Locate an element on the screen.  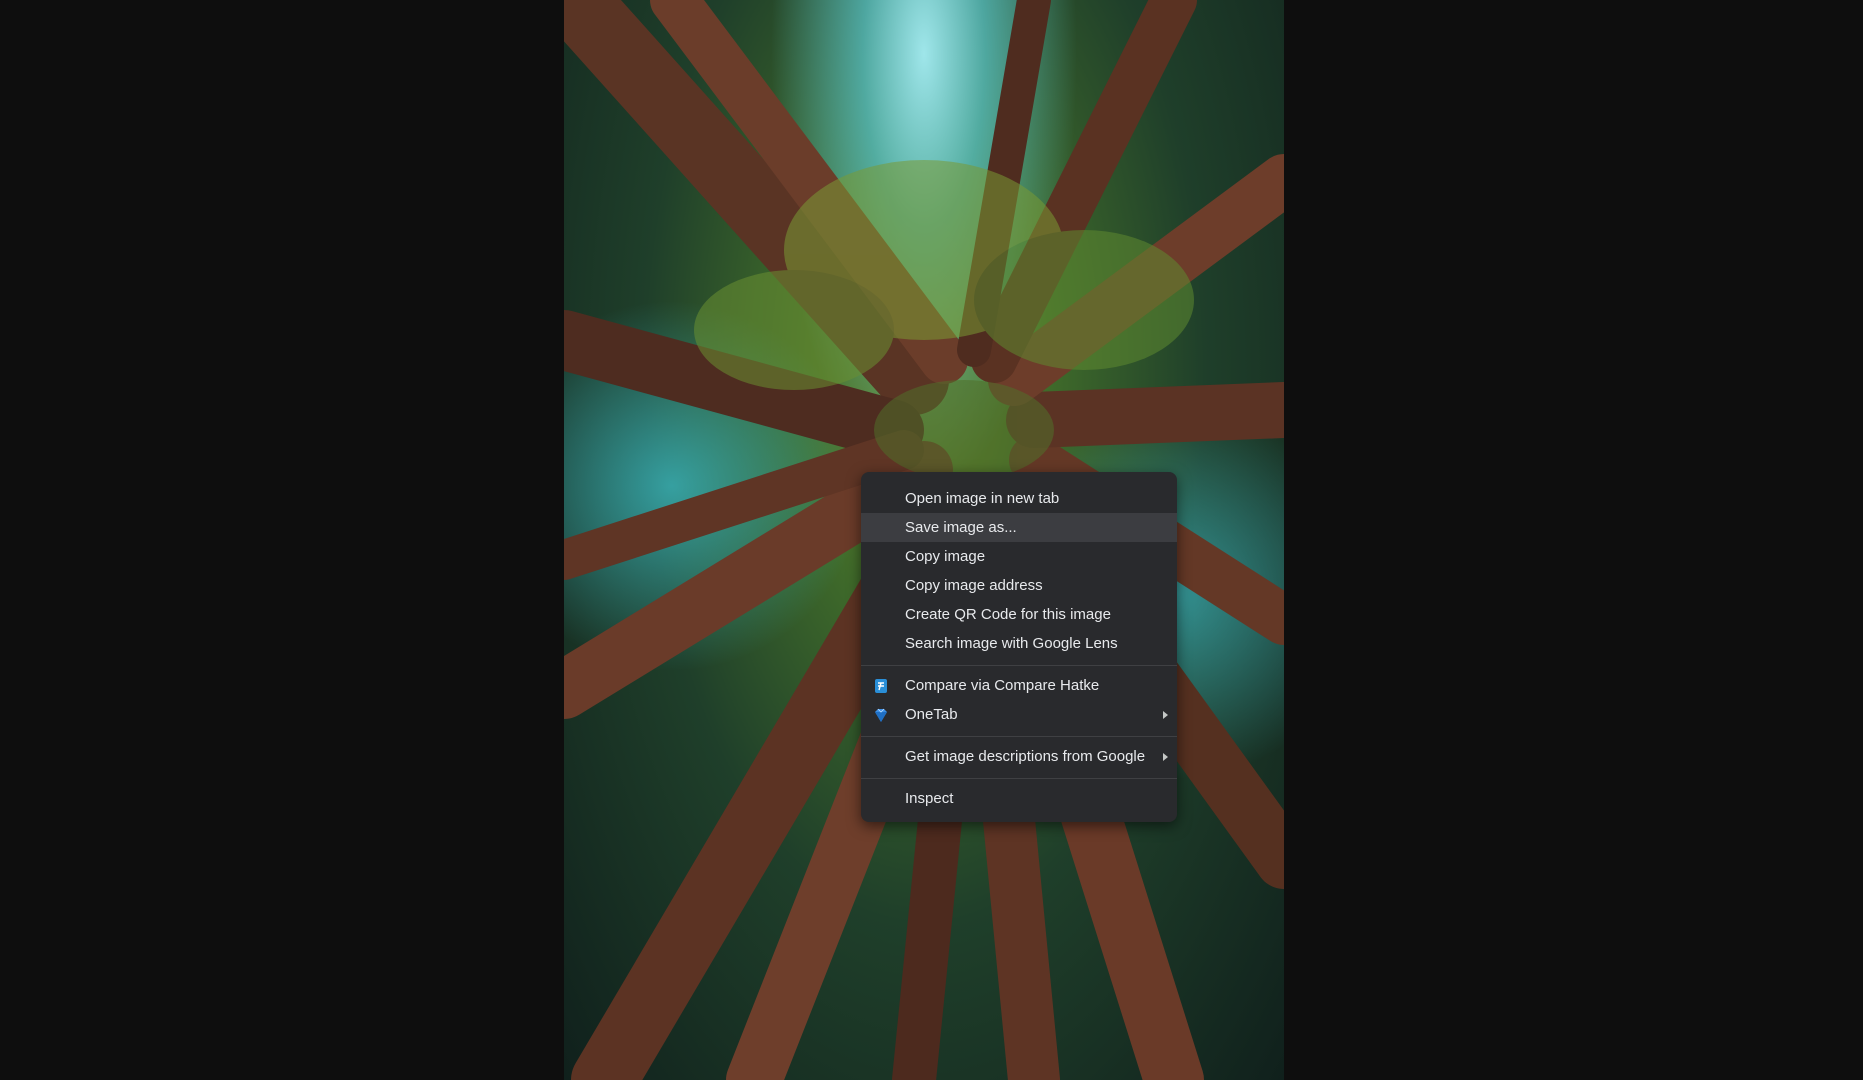
menu-item-label: Inspect is located at coordinates (929, 798).